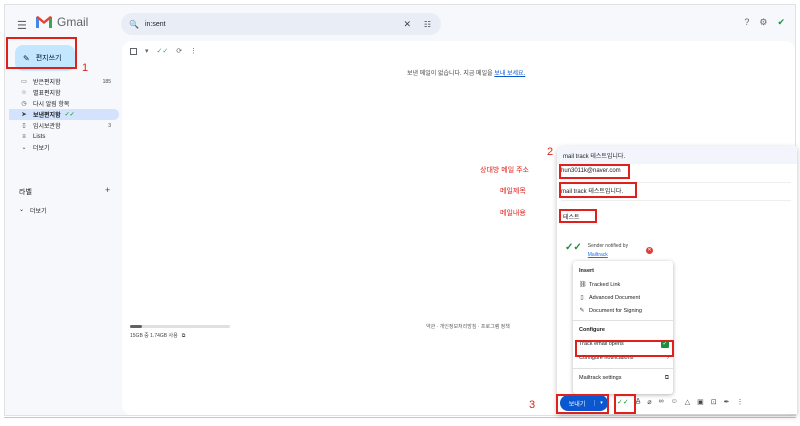 Image resolution: width=800 pixels, height=426 pixels. What do you see at coordinates (85, 68) in the screenshot?
I see `annotation-number-1: 1` at bounding box center [85, 68].